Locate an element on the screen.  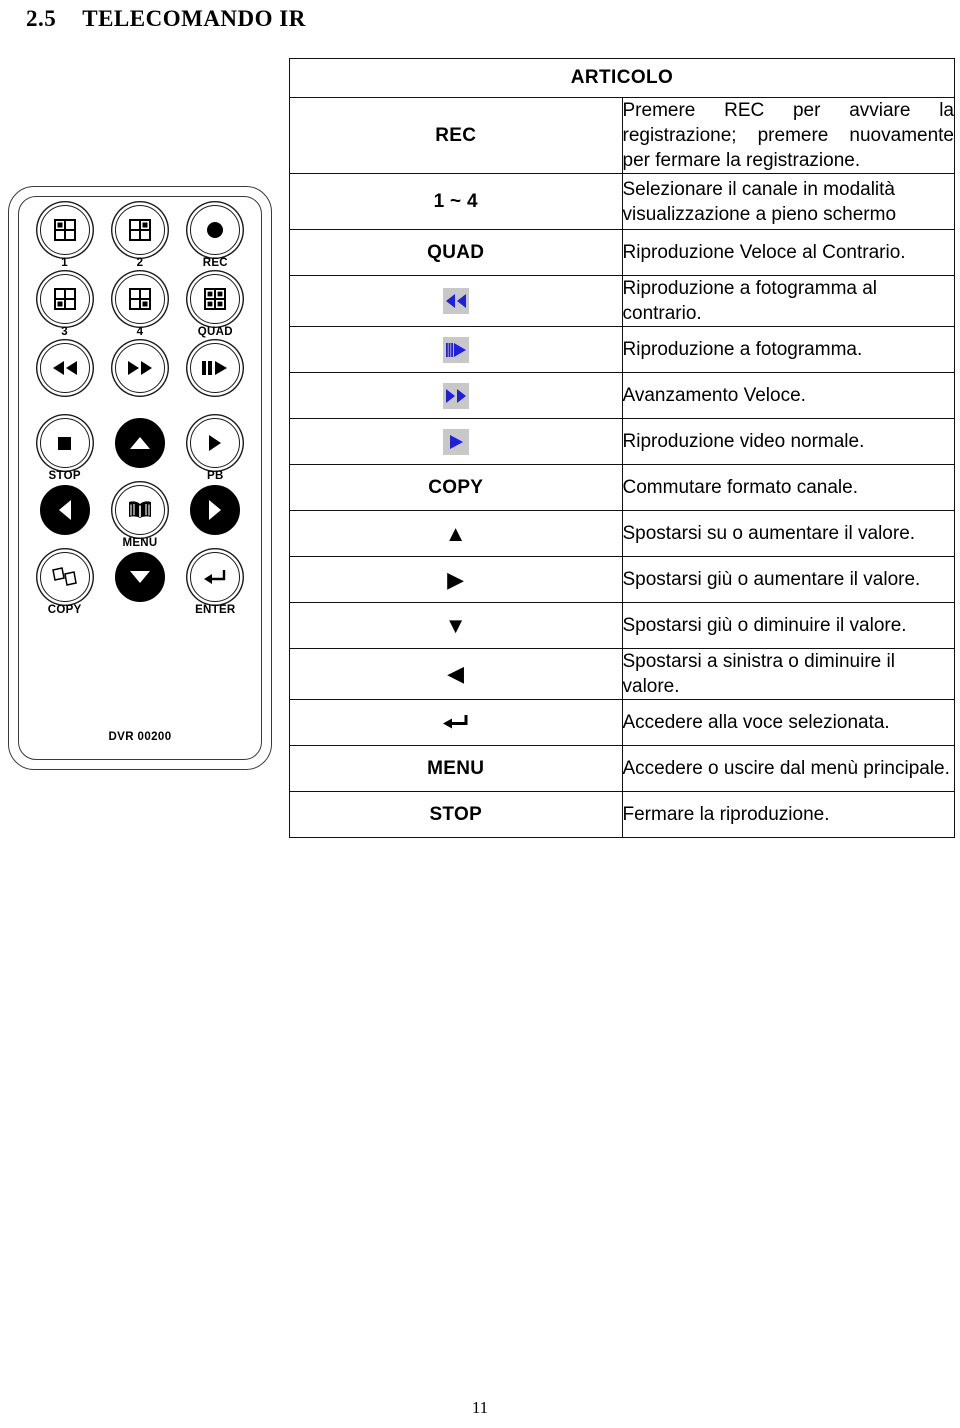
pause-play-key is located at coordinates (215, 368).